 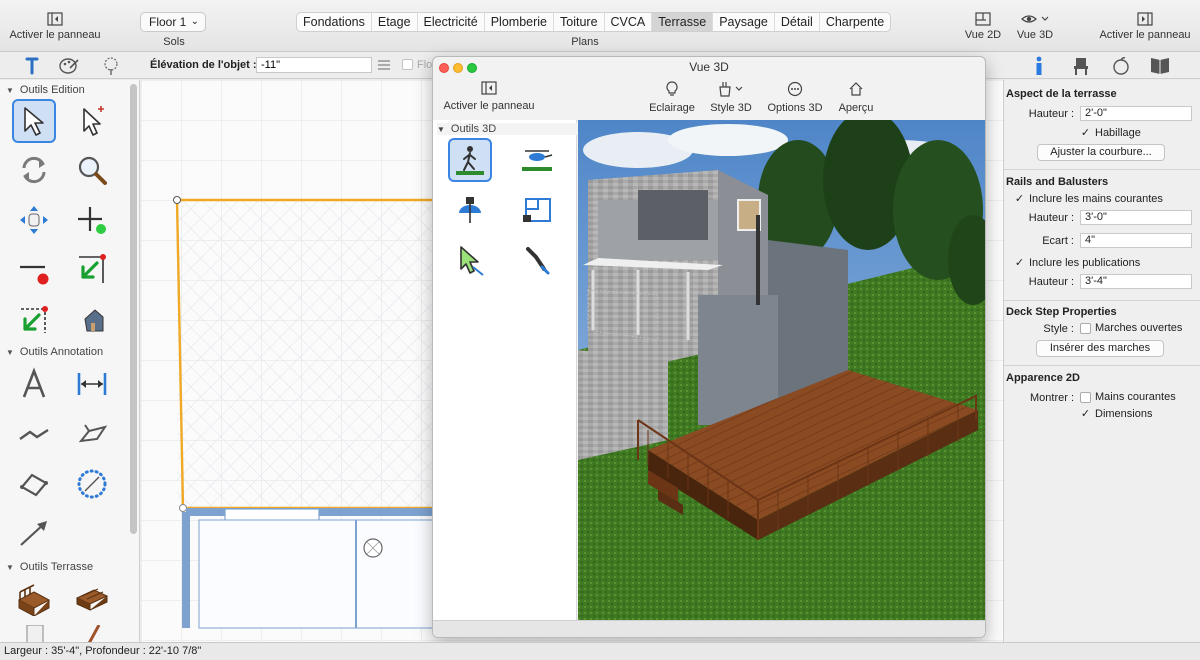 I want to click on floor-caption: Sols, so click(x=174, y=42).